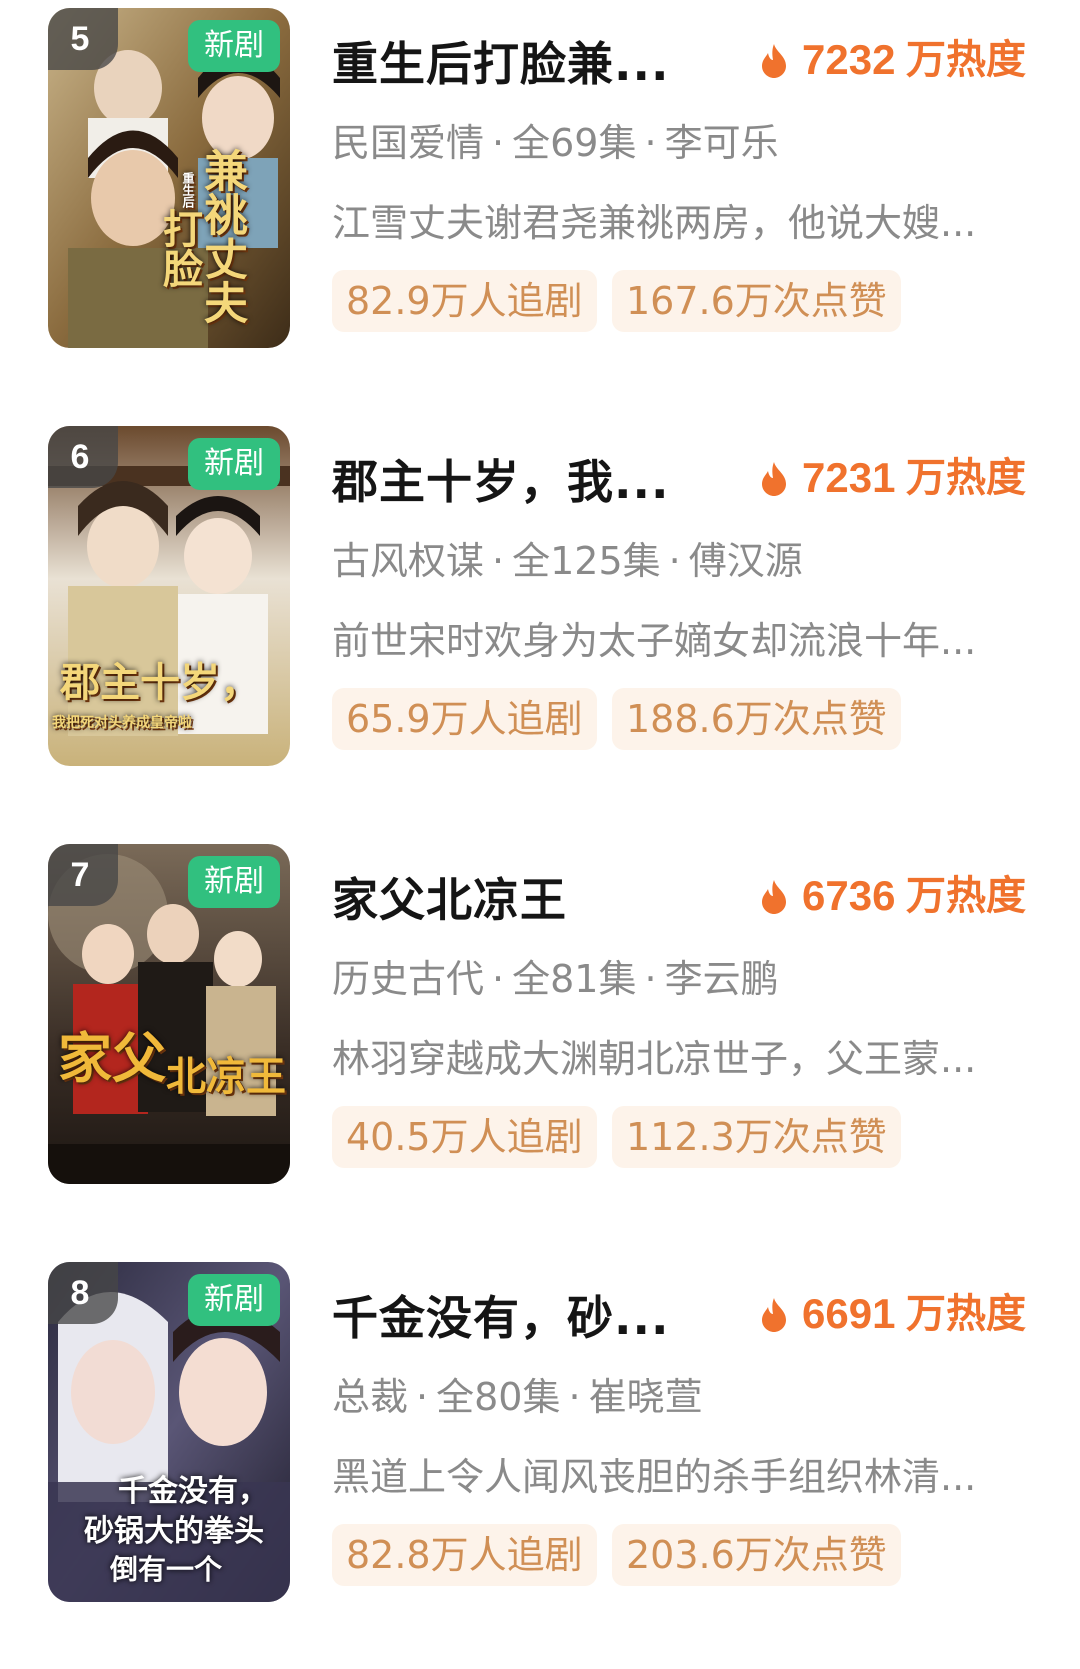 This screenshot has height=1669, width=1080. I want to click on heat-value: 7232, so click(849, 59).